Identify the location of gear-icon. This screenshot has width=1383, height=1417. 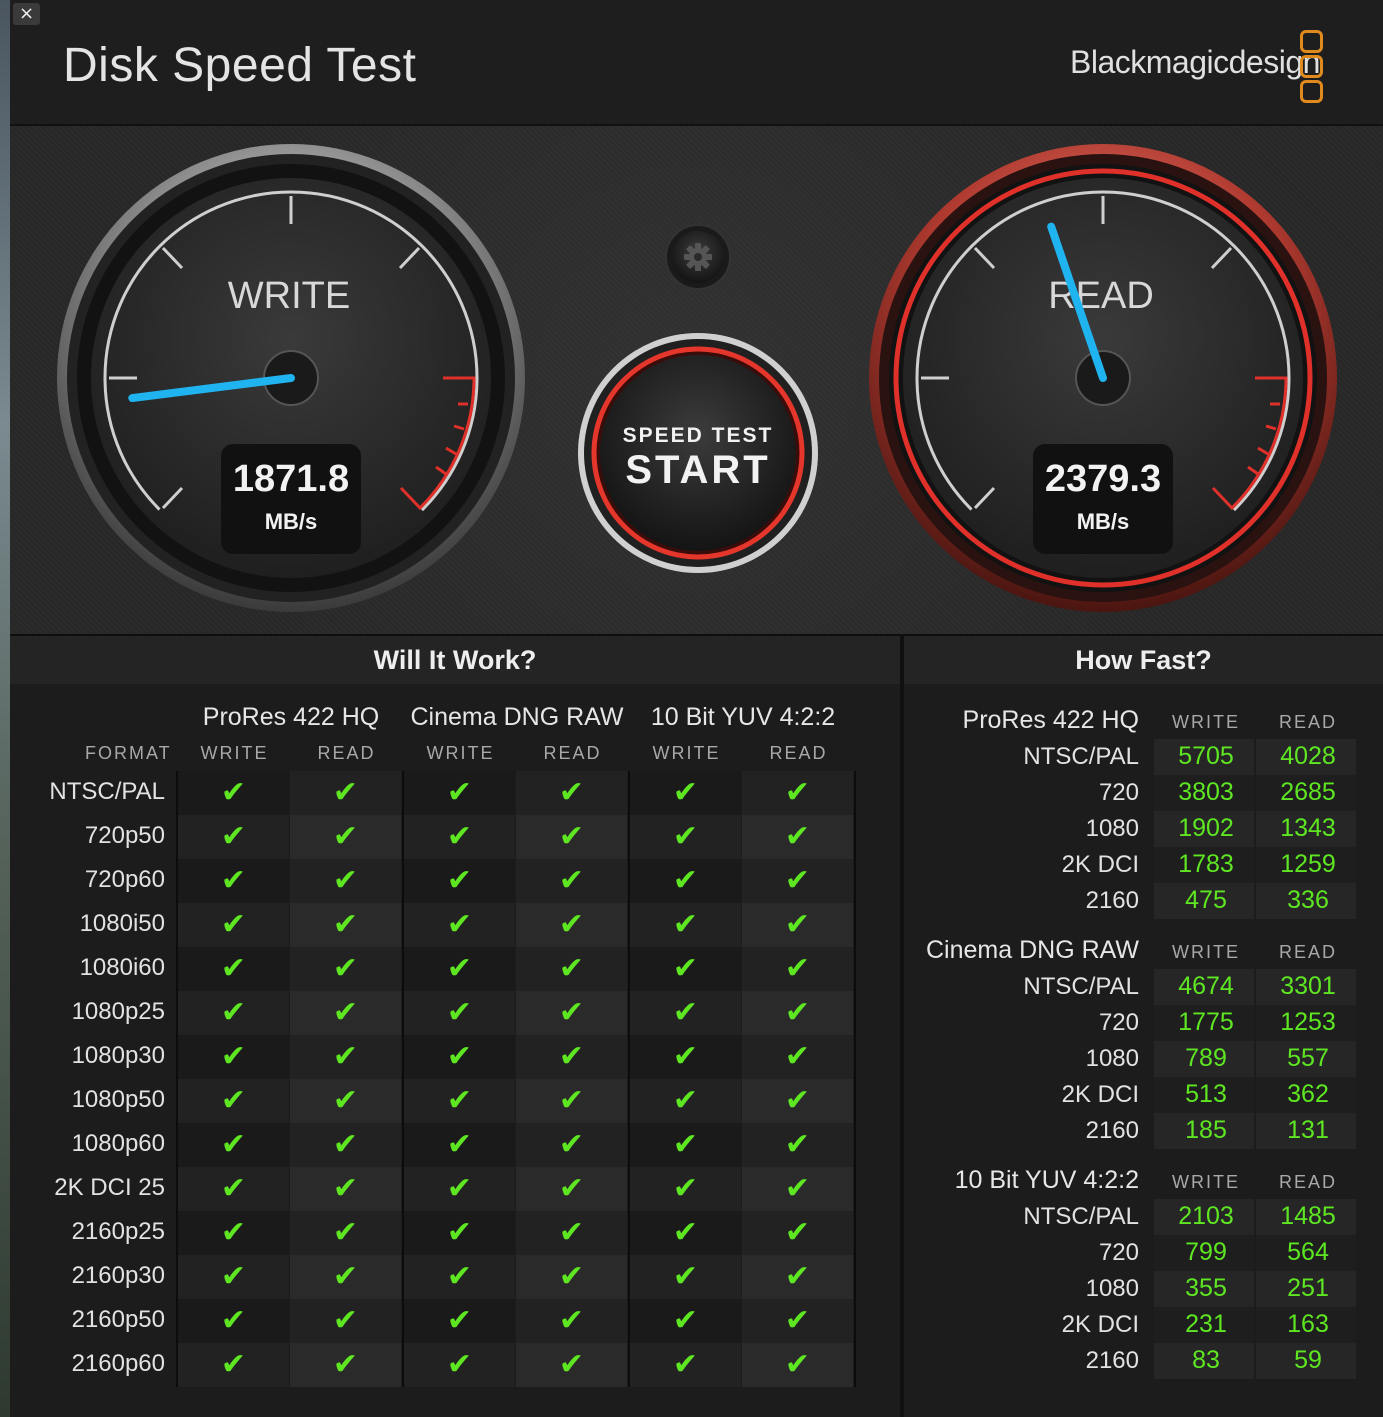
(698, 257).